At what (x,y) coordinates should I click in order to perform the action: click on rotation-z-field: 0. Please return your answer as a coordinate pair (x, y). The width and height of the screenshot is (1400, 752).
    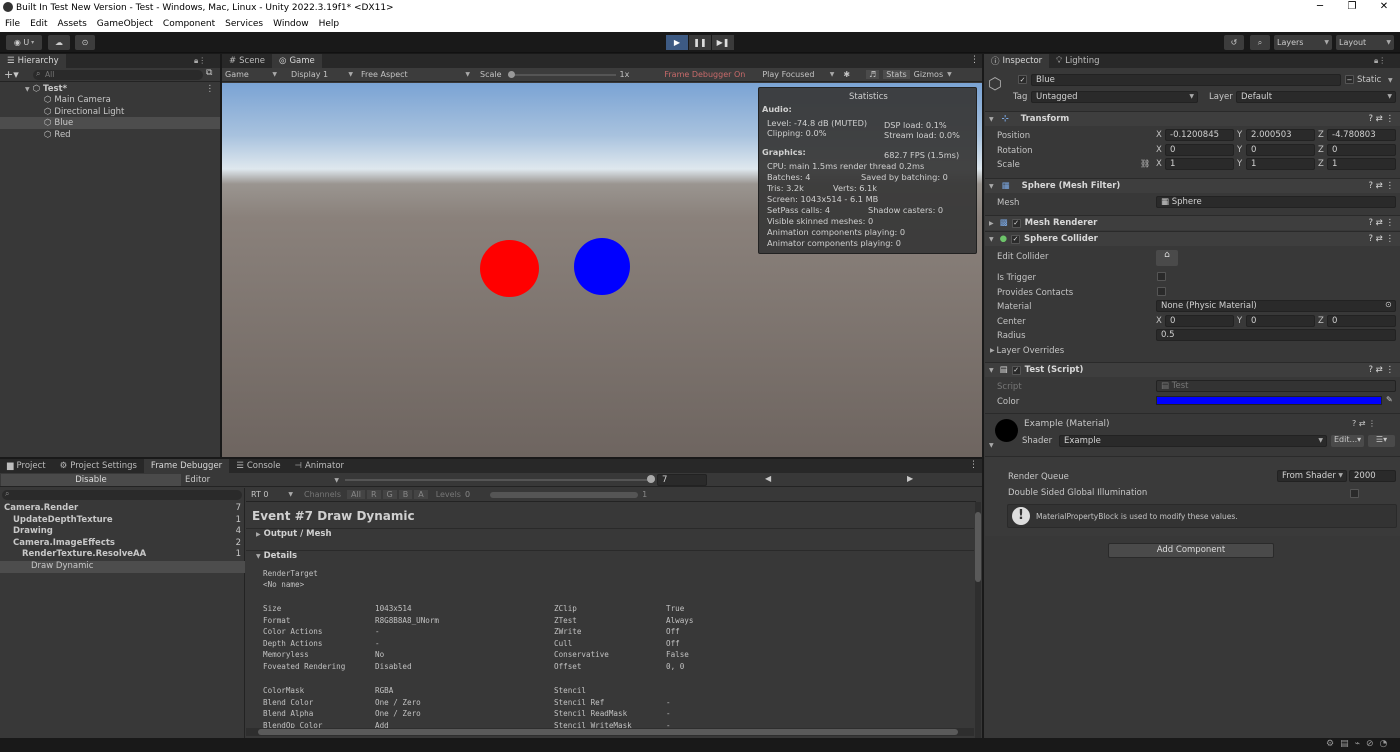
    Looking at the image, I should click on (1361, 150).